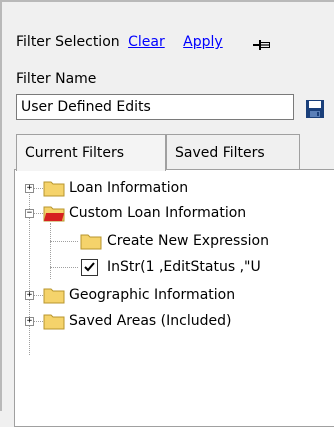  I want to click on filter-selection-header: Filter Selection Clear Apply, so click(119, 42).